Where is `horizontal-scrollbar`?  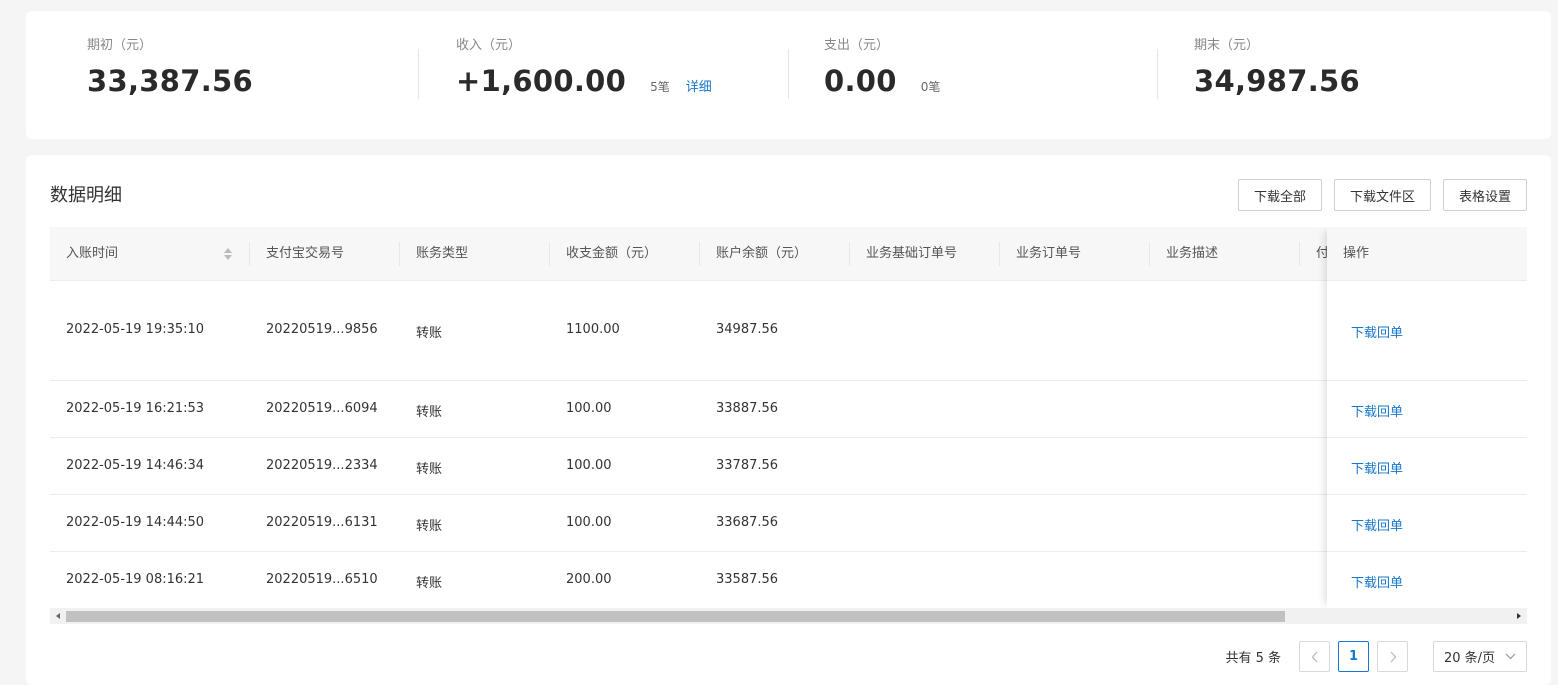 horizontal-scrollbar is located at coordinates (788, 616).